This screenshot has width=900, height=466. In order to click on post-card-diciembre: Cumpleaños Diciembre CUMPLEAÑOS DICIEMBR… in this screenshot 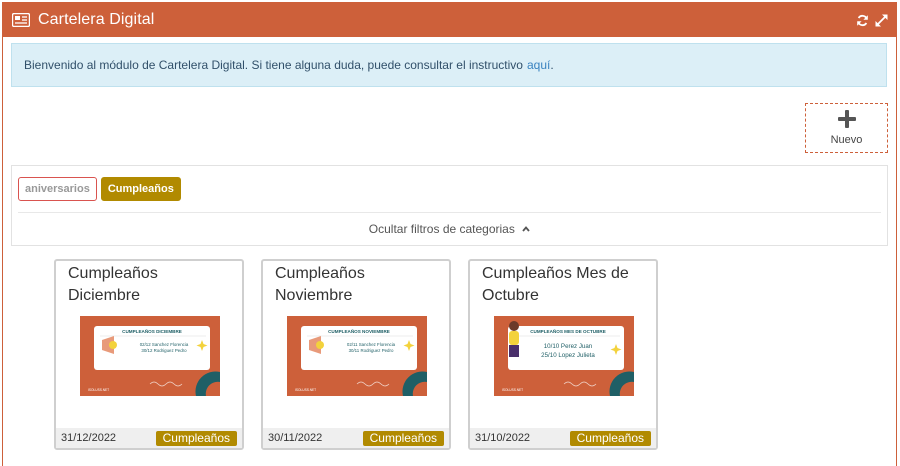, I will do `click(149, 354)`.